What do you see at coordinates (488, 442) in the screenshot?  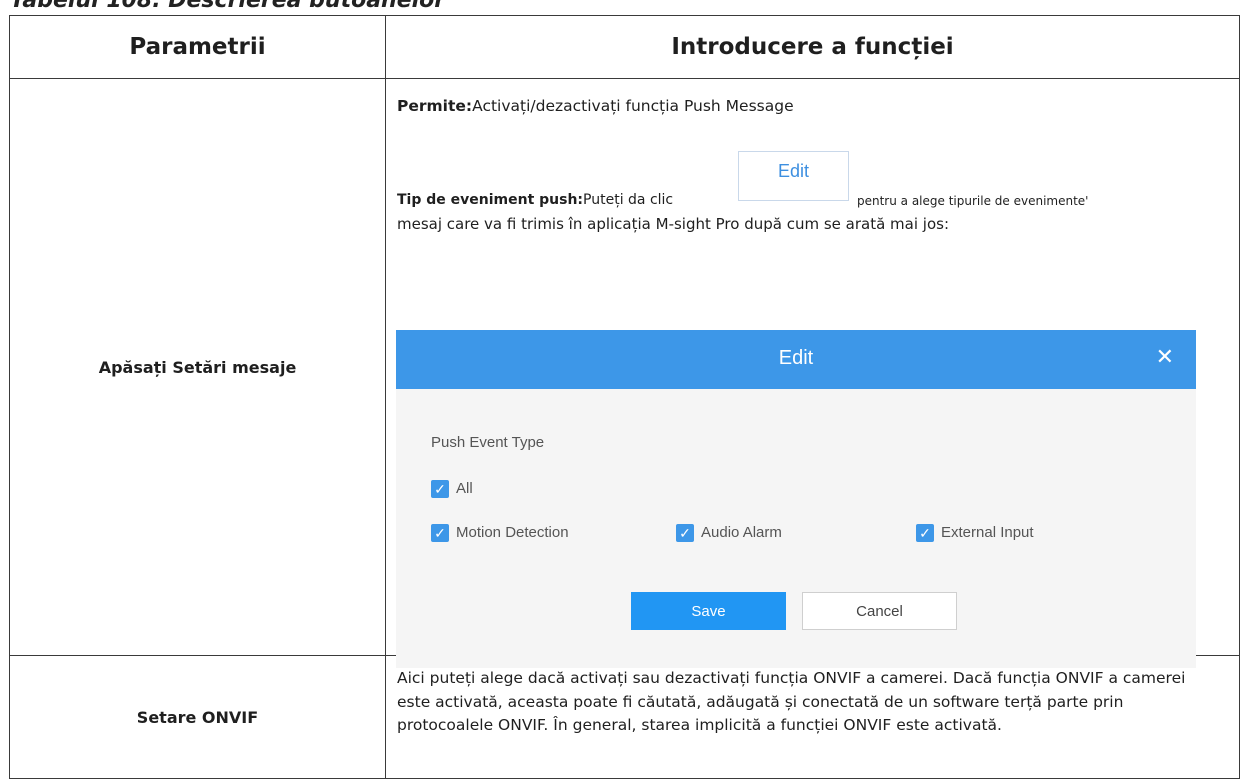 I see `push-event-type-label: Push Event Type` at bounding box center [488, 442].